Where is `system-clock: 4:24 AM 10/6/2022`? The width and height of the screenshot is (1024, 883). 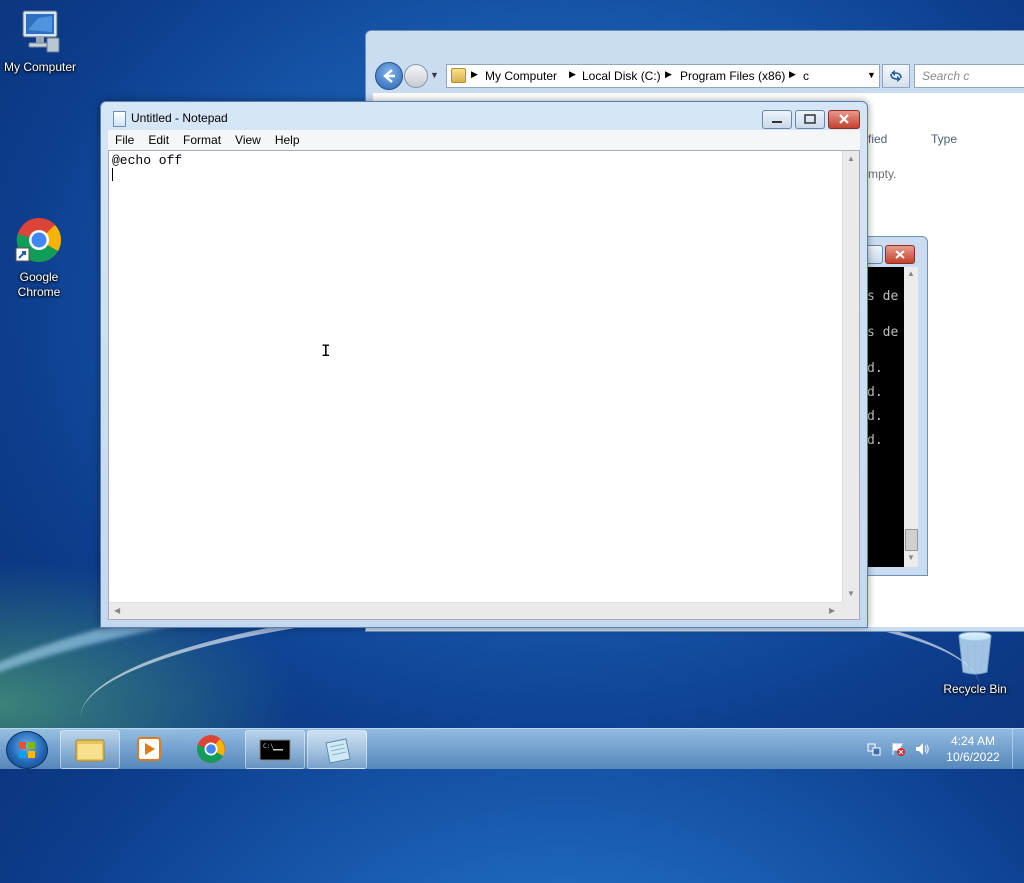 system-clock: 4:24 AM 10/6/2022 is located at coordinates (973, 749).